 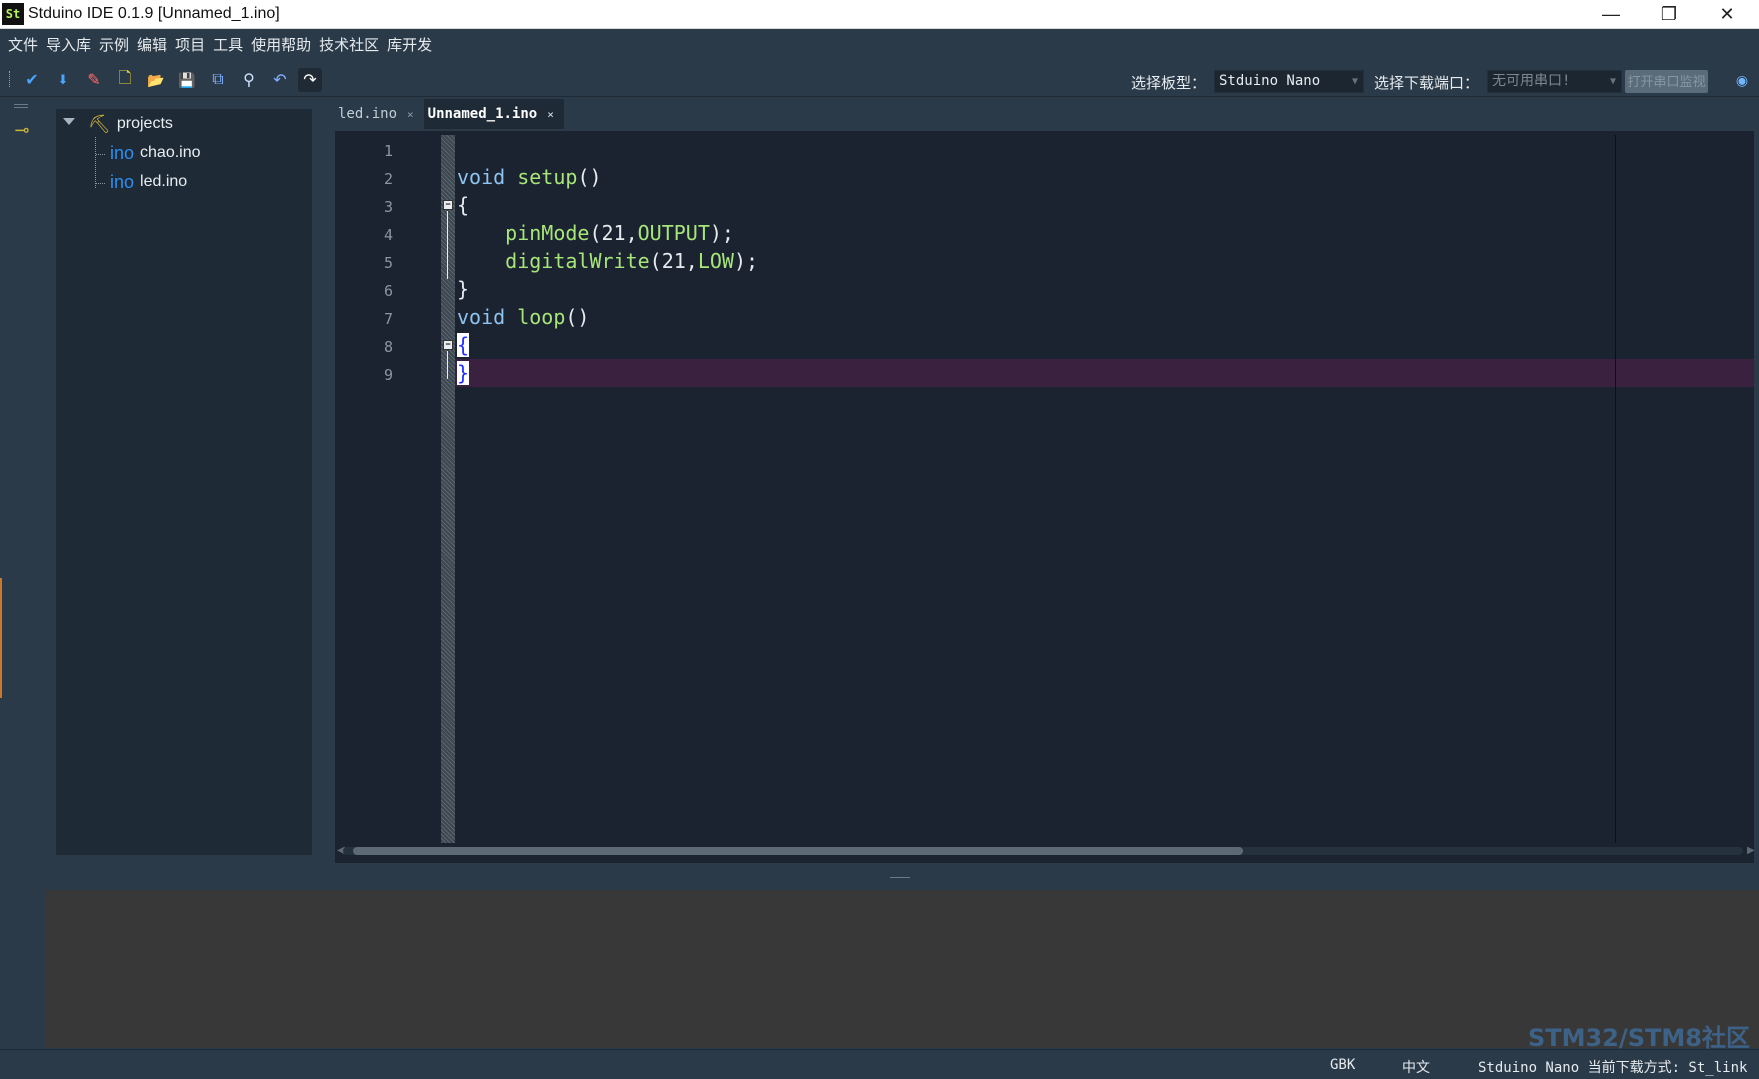 I want to click on horizontal-scrollbar: ◀ ▶, so click(x=1046, y=851).